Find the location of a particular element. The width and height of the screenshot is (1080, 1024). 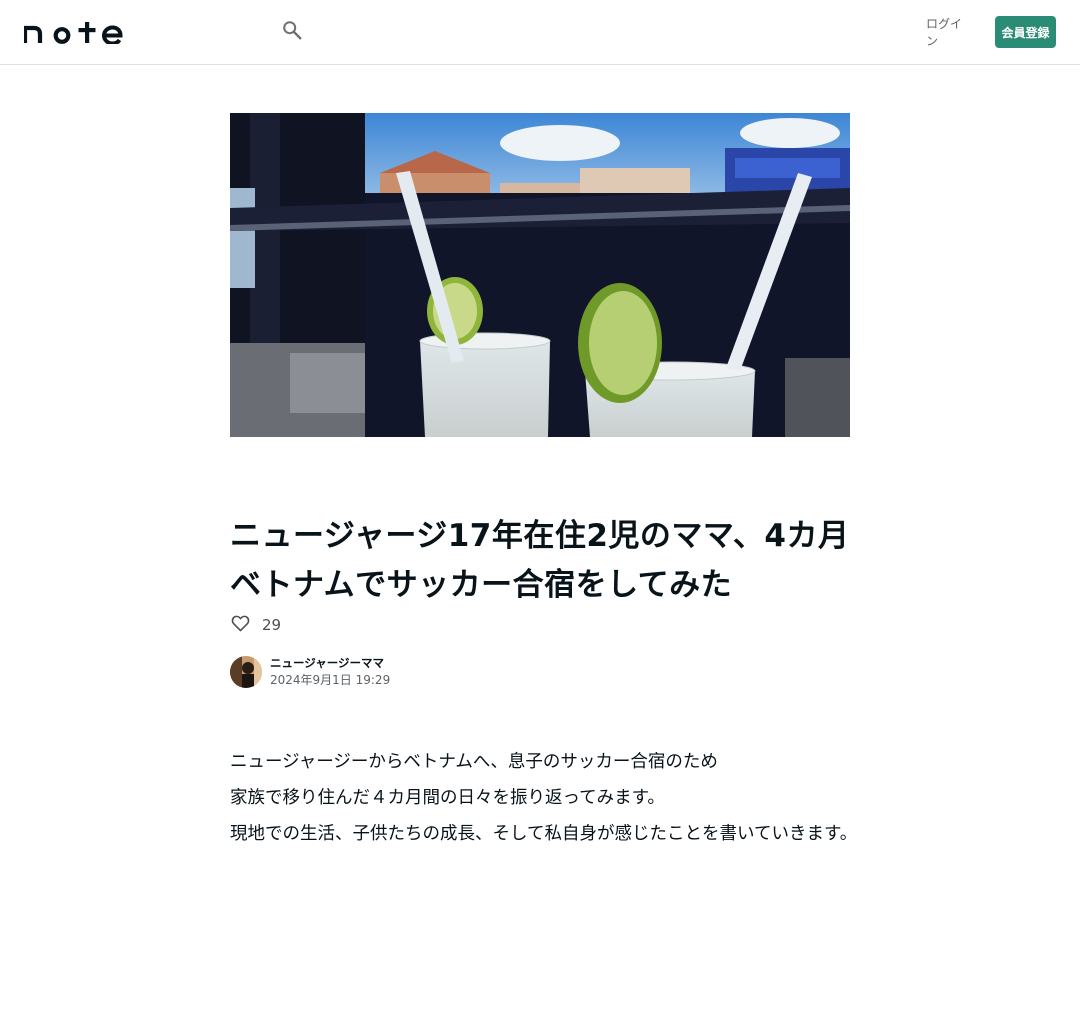

author-meta: ニュージャージーママ 2024年9月1日 19:29 is located at coordinates (330, 672).